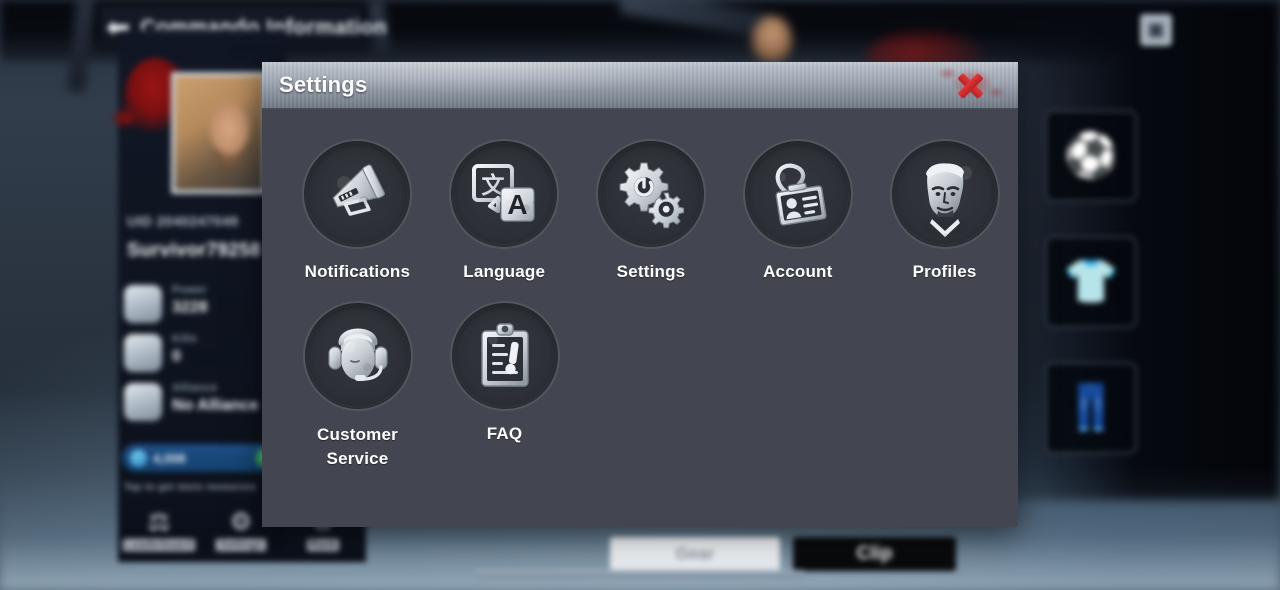  Describe the element at coordinates (241, 545) in the screenshot. I see `background-tab-label: Settings` at that location.